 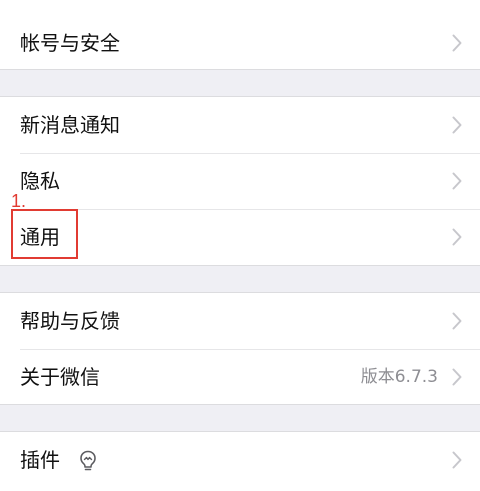 I want to click on version-value: 版本6.7.3, so click(x=399, y=377).